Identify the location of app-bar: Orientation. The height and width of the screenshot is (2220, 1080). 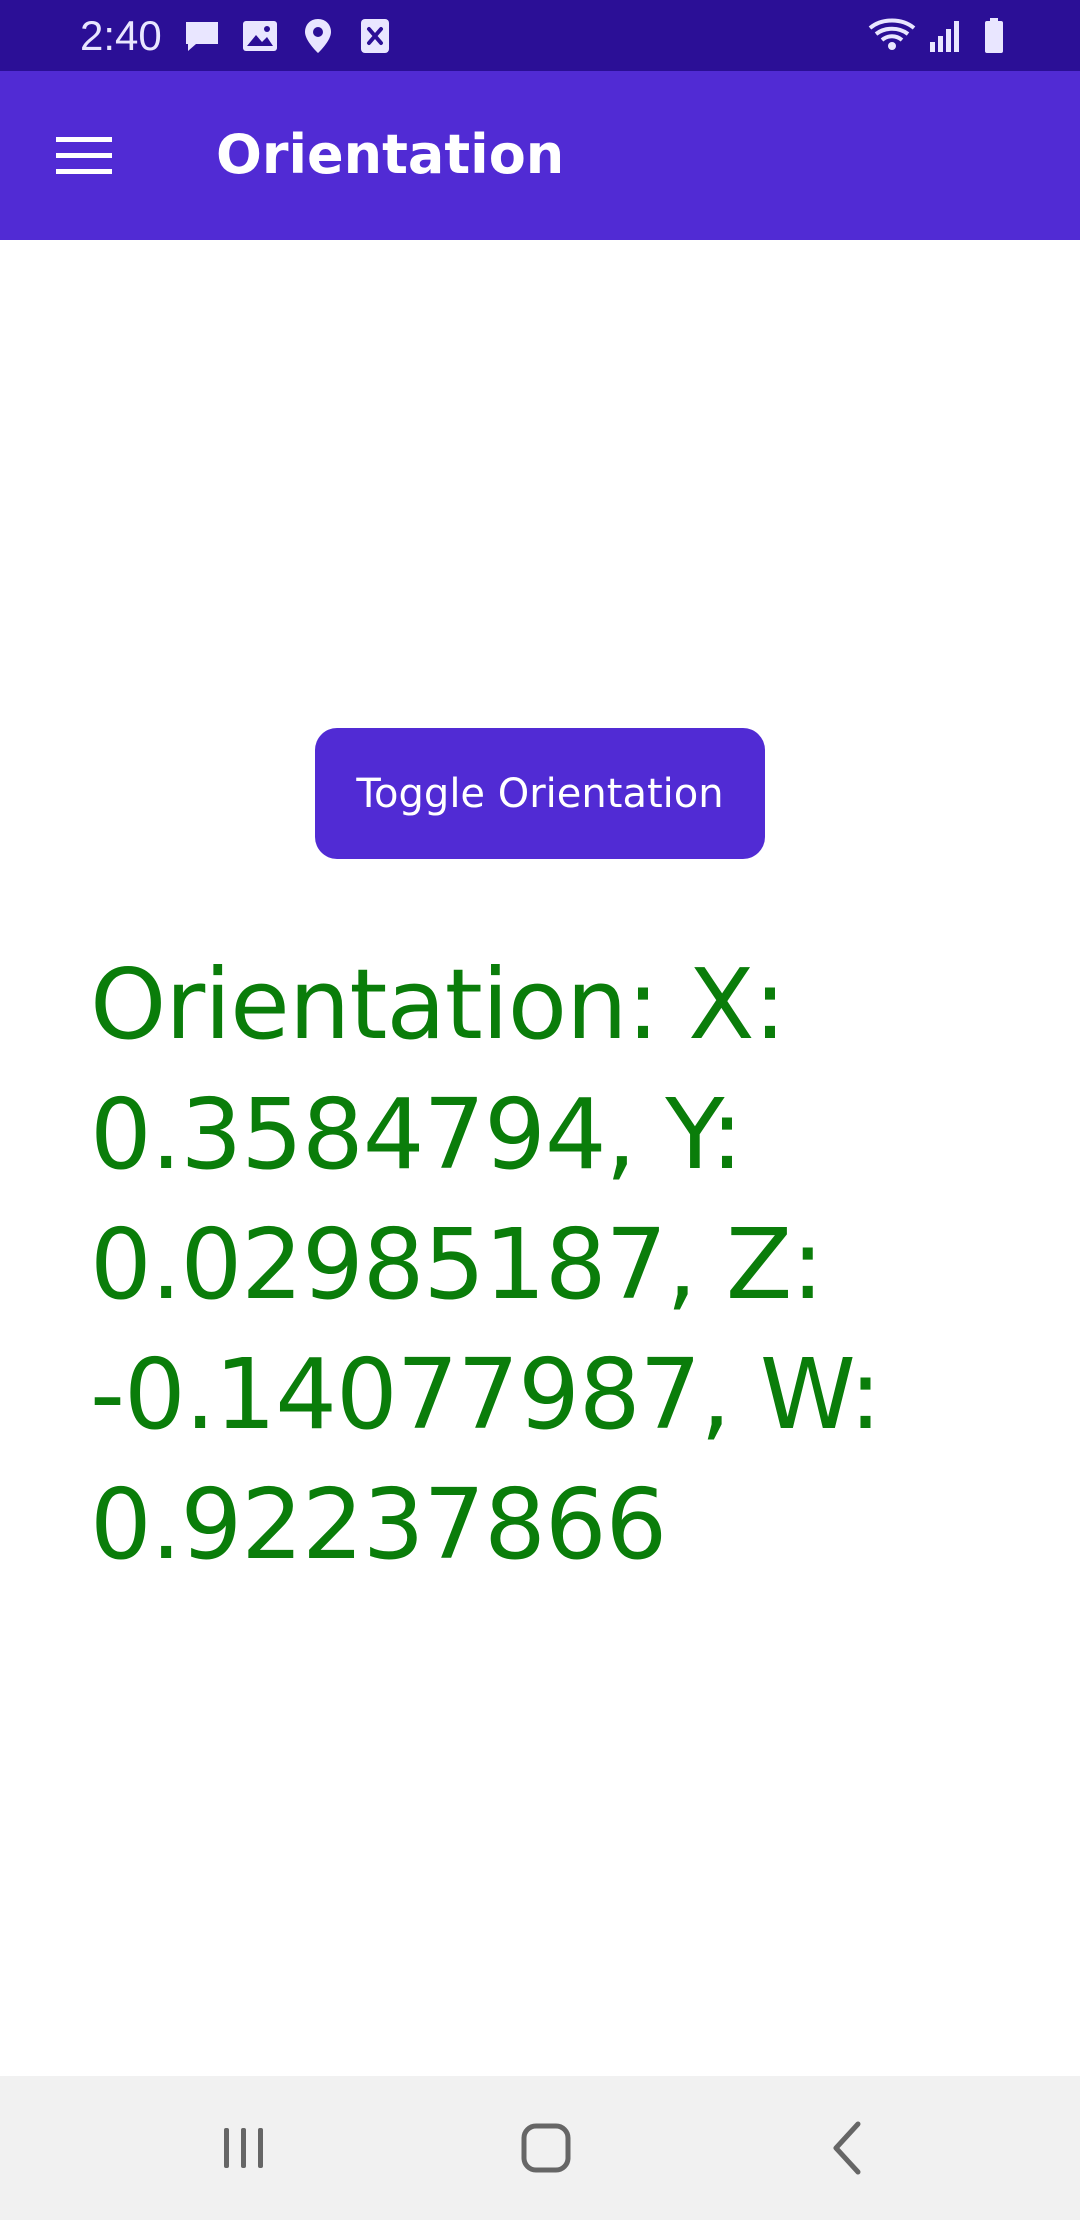
(540, 155).